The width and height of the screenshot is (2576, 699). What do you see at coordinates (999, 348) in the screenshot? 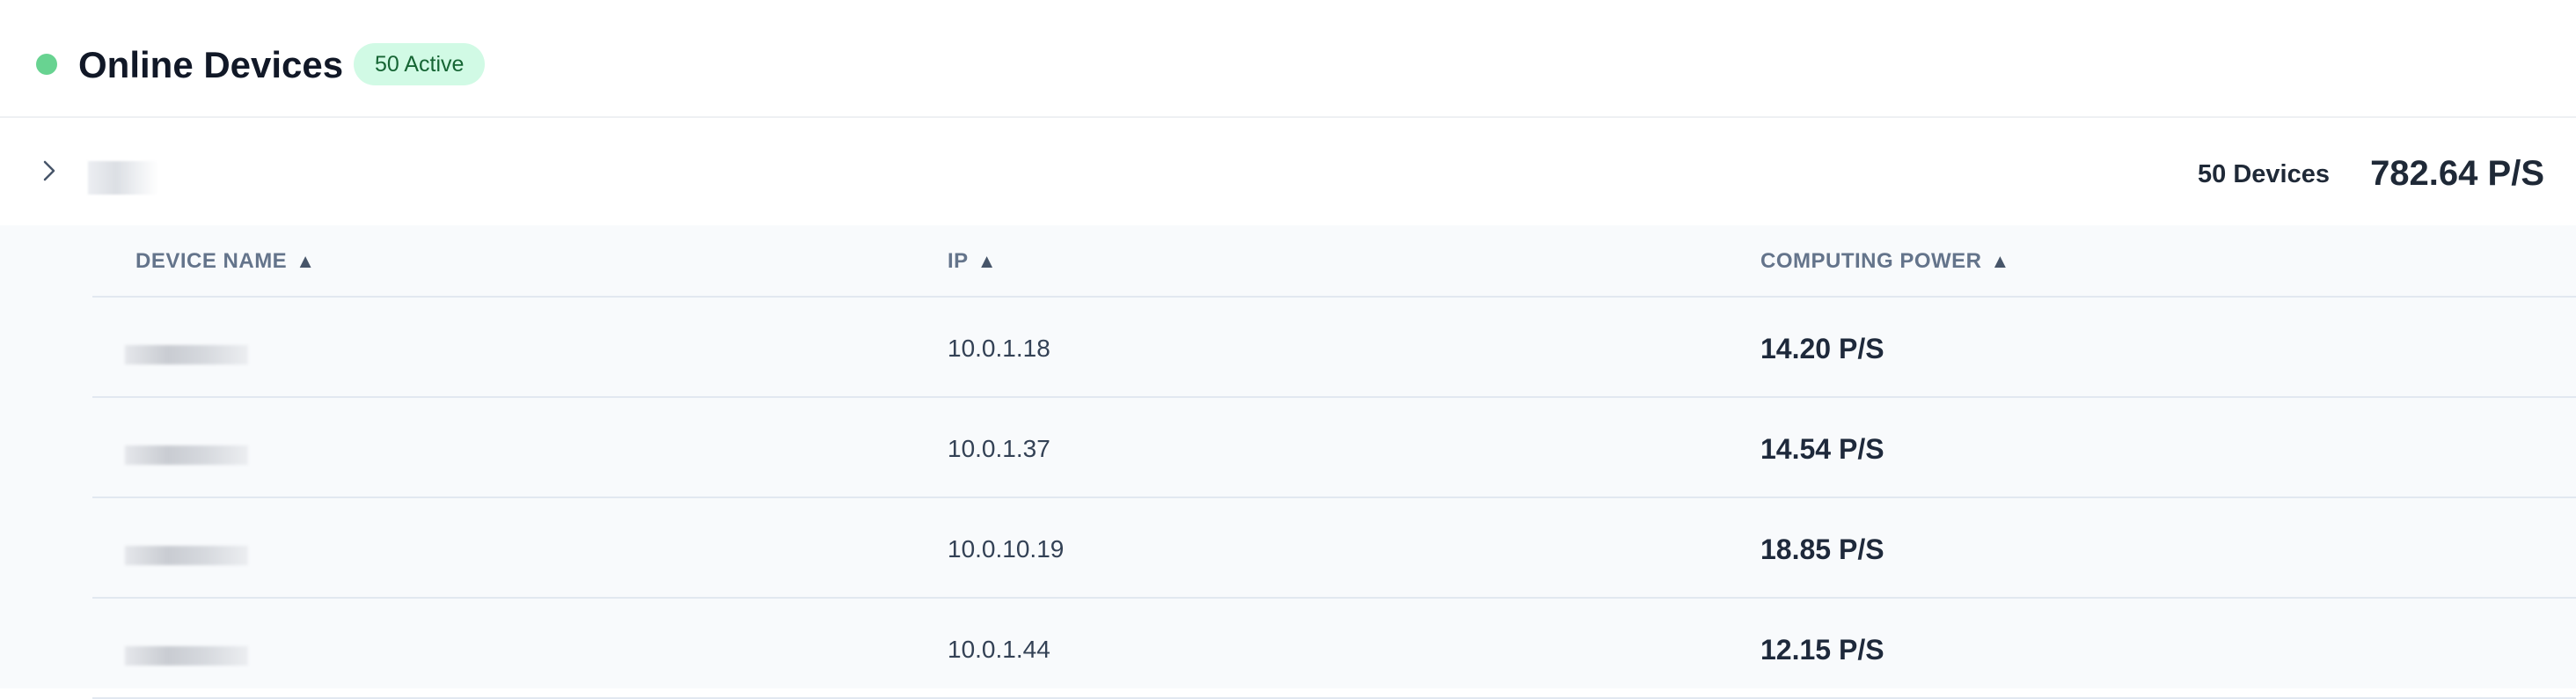
I see `device-ip: 10.0.1.18` at bounding box center [999, 348].